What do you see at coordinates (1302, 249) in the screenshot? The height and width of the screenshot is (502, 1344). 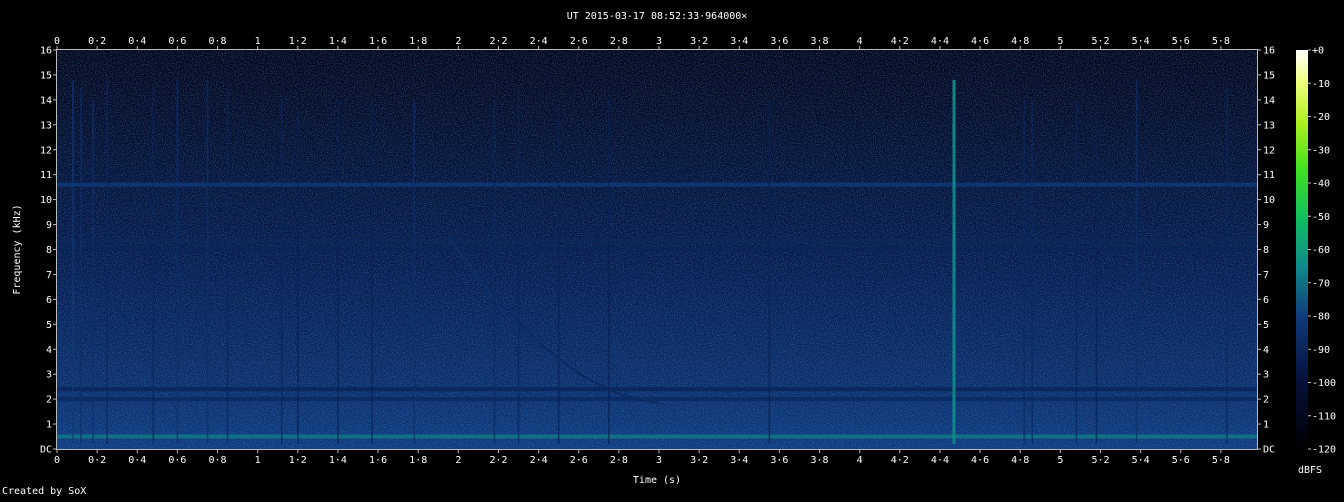 I see `colorbar` at bounding box center [1302, 249].